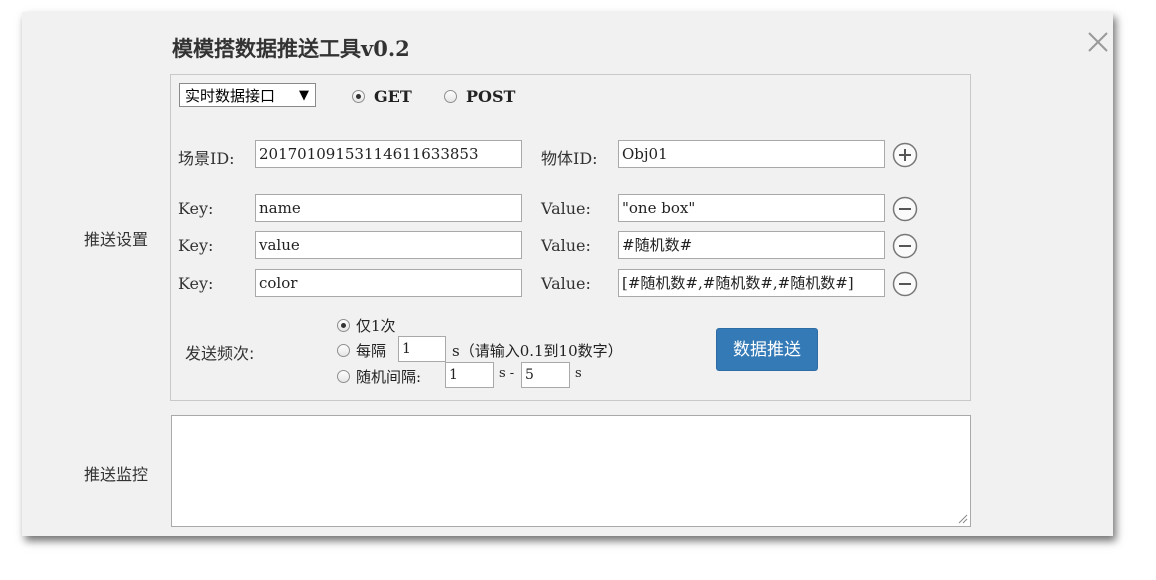  What do you see at coordinates (569, 158) in the screenshot?
I see `object-id-label: 物体ID:` at bounding box center [569, 158].